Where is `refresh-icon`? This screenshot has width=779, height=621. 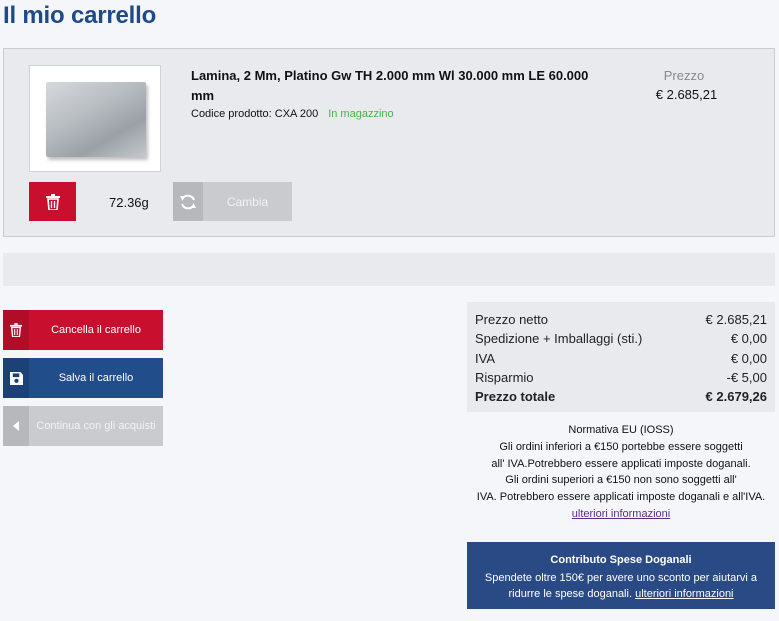 refresh-icon is located at coordinates (188, 201).